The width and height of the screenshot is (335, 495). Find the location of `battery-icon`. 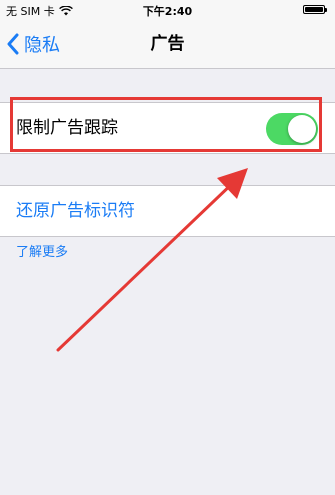

battery-icon is located at coordinates (315, 9).